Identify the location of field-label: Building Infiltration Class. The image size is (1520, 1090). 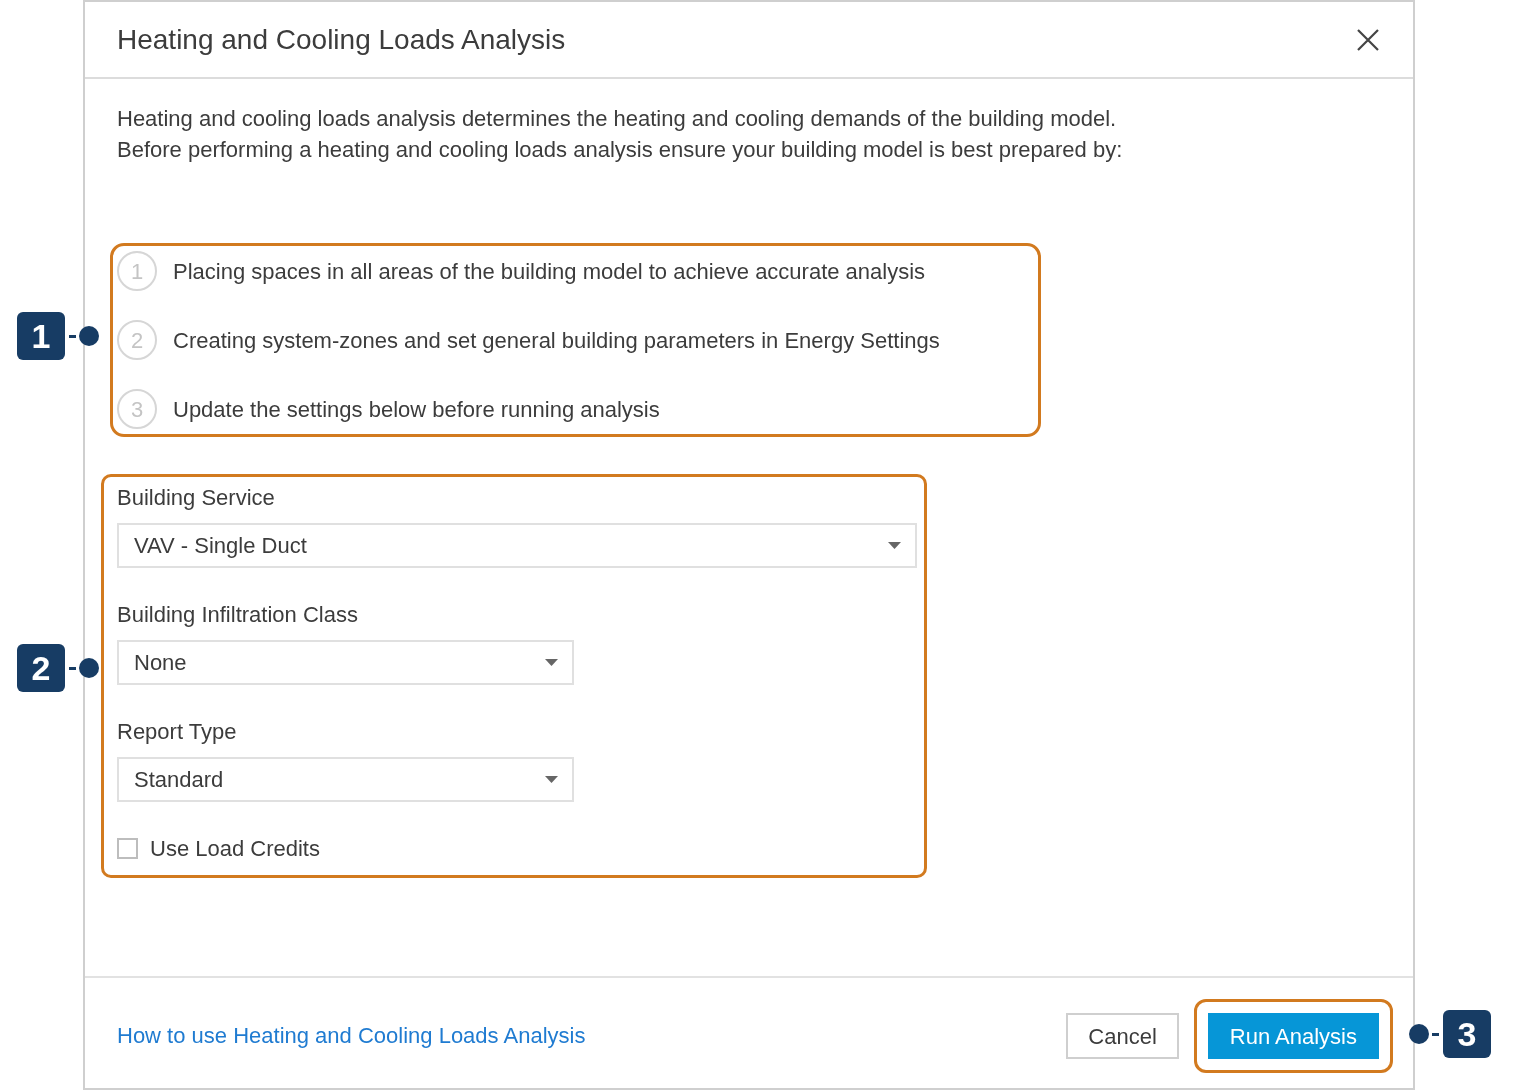
(237, 615).